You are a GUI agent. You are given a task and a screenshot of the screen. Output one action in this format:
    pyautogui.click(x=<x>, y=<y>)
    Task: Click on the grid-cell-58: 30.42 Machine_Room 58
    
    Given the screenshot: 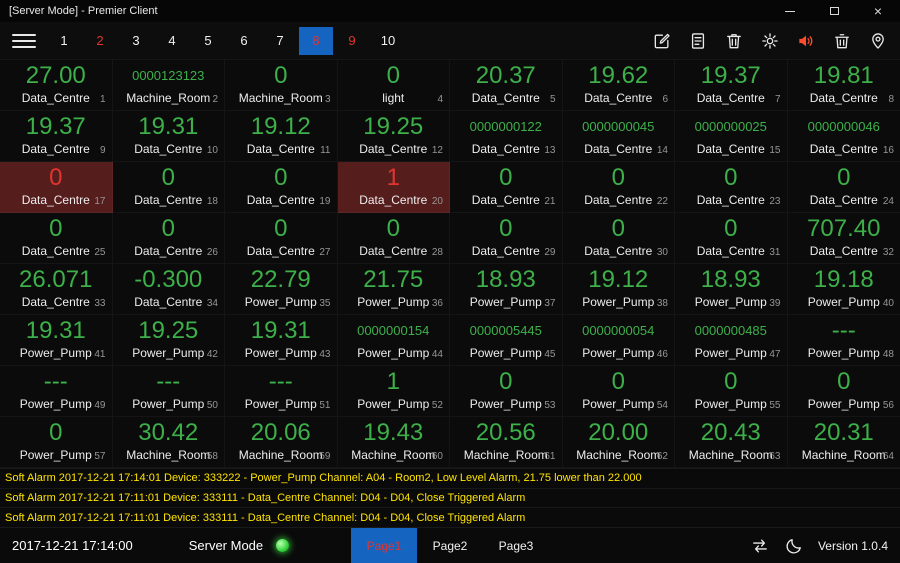 What is the action you would take?
    pyautogui.click(x=168, y=442)
    